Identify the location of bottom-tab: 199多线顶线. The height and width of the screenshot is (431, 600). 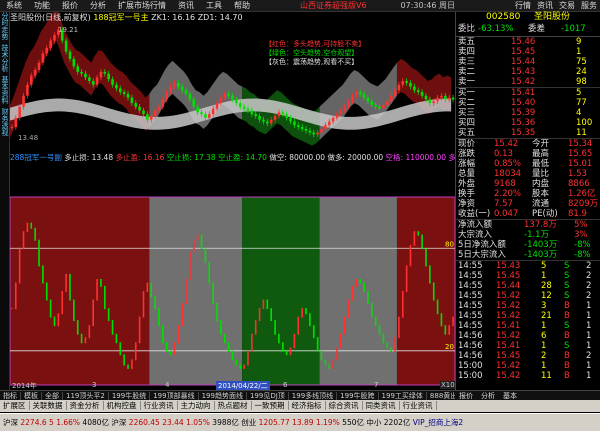
(313, 396).